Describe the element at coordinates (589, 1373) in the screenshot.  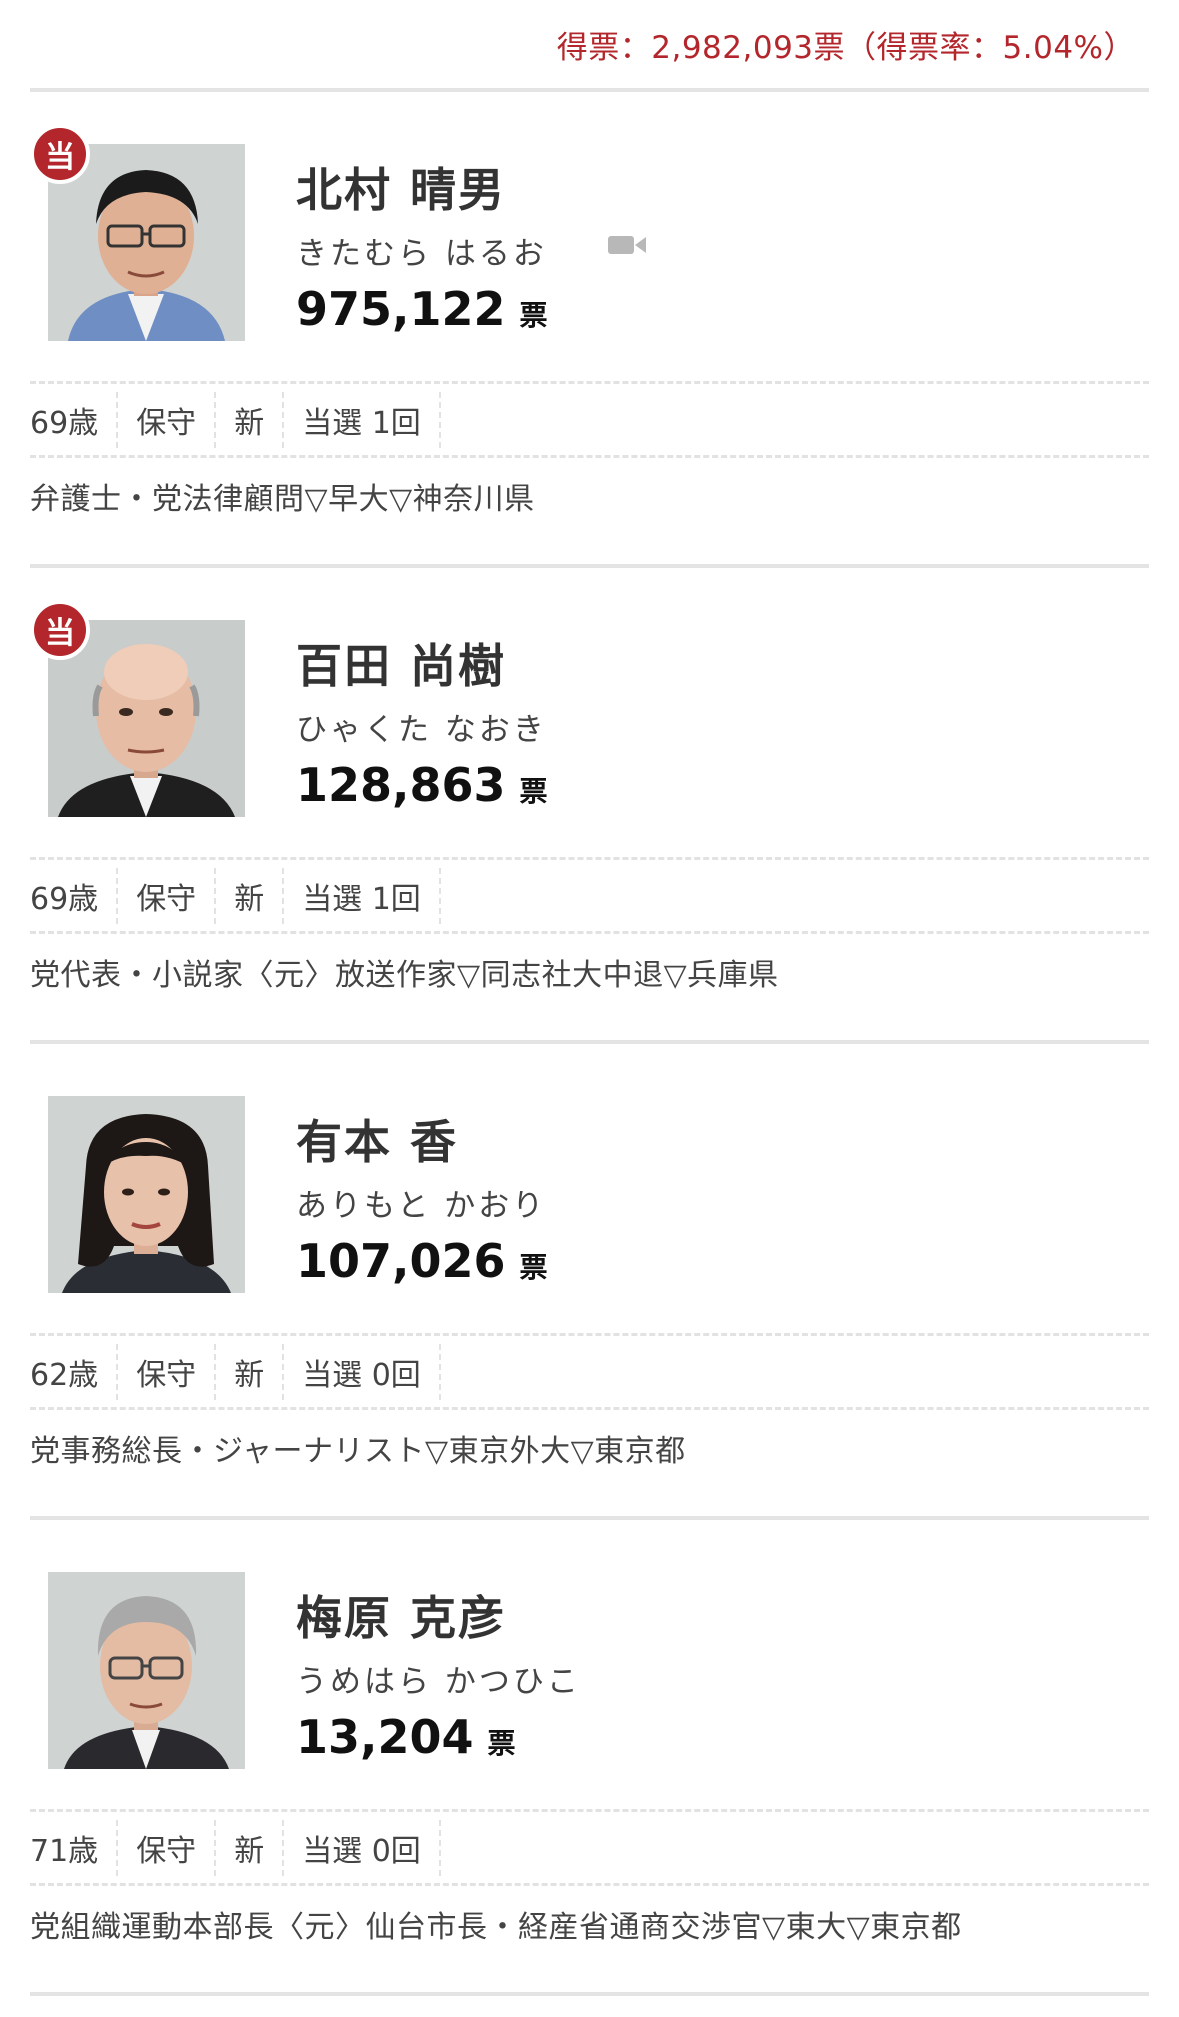
I see `candidate-attributes: 62歳 保守 新 当選 0回` at that location.